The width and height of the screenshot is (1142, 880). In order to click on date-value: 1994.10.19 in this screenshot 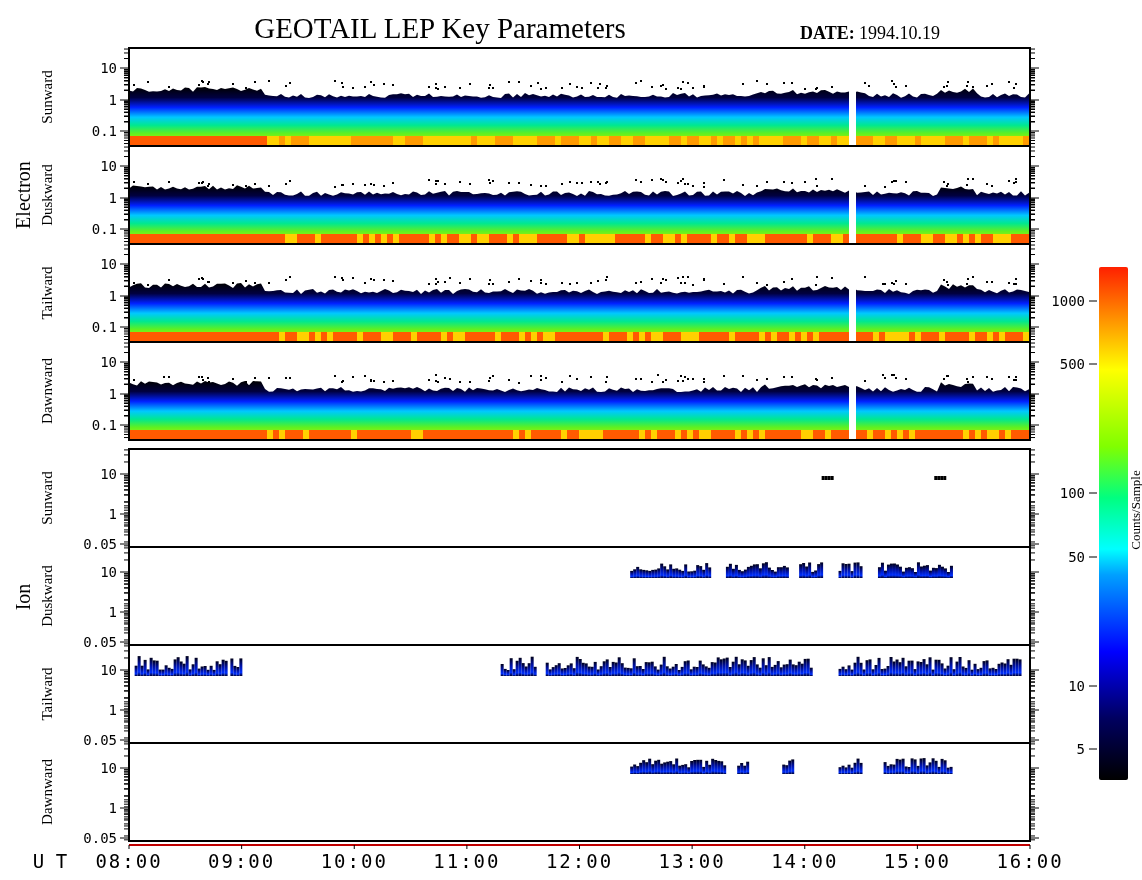, I will do `click(899, 33)`.